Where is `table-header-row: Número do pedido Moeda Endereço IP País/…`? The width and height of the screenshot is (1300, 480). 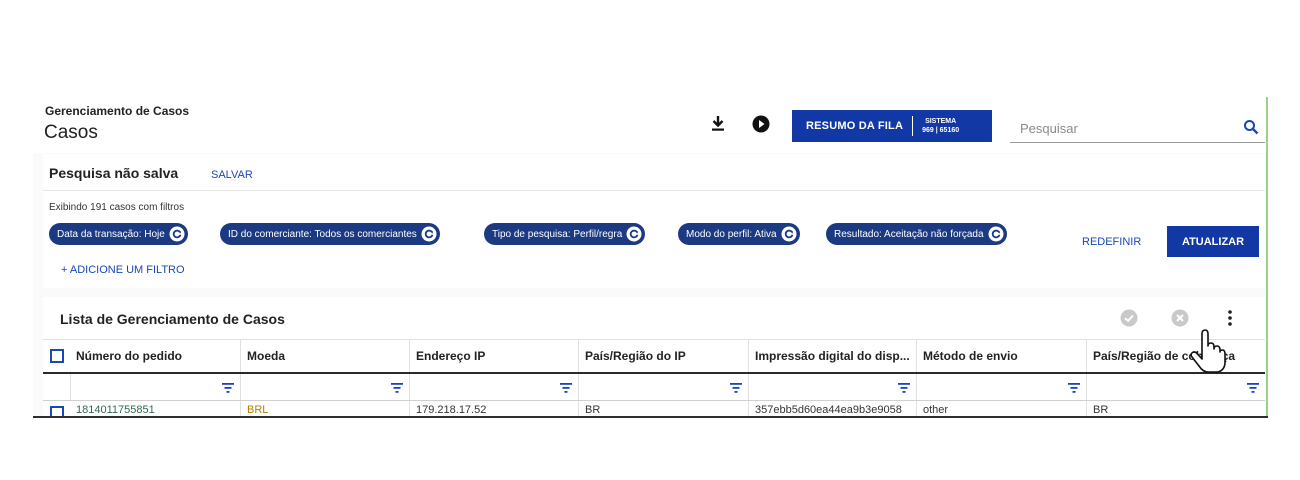
table-header-row: Número do pedido Moeda Endereço IP País/… is located at coordinates (654, 355).